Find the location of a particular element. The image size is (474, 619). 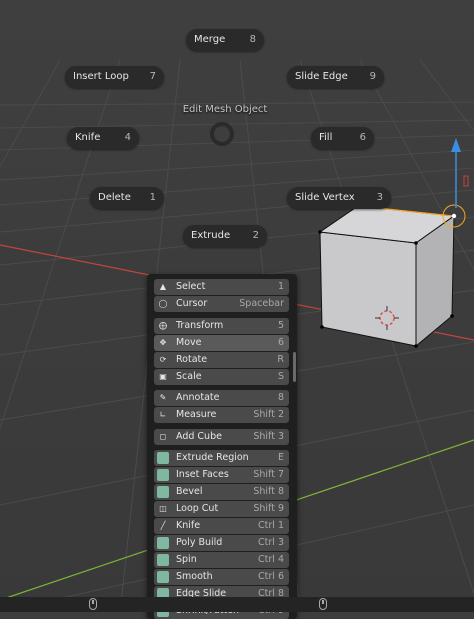

tool-item-hotkey: 1 is located at coordinates (280, 286).